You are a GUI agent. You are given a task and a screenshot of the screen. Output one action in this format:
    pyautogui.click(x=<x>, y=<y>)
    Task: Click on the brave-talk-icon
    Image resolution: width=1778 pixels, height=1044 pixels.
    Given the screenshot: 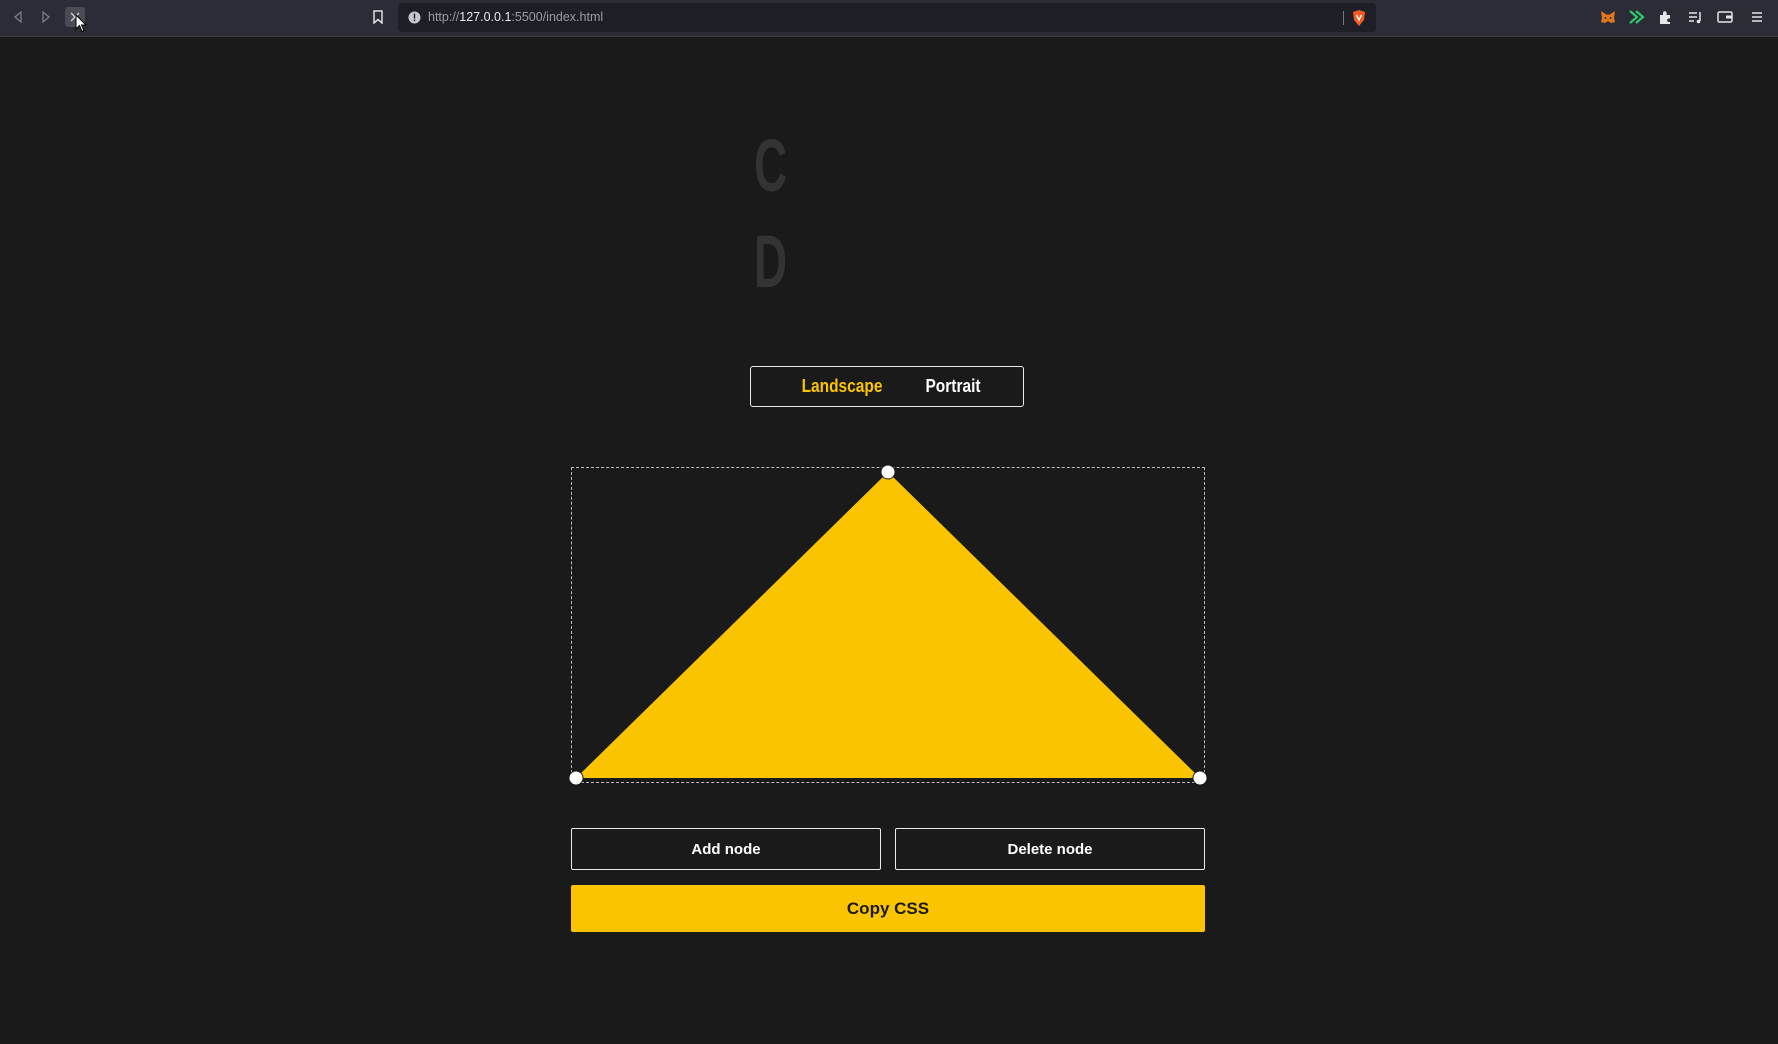 What is the action you would take?
    pyautogui.click(x=1637, y=17)
    